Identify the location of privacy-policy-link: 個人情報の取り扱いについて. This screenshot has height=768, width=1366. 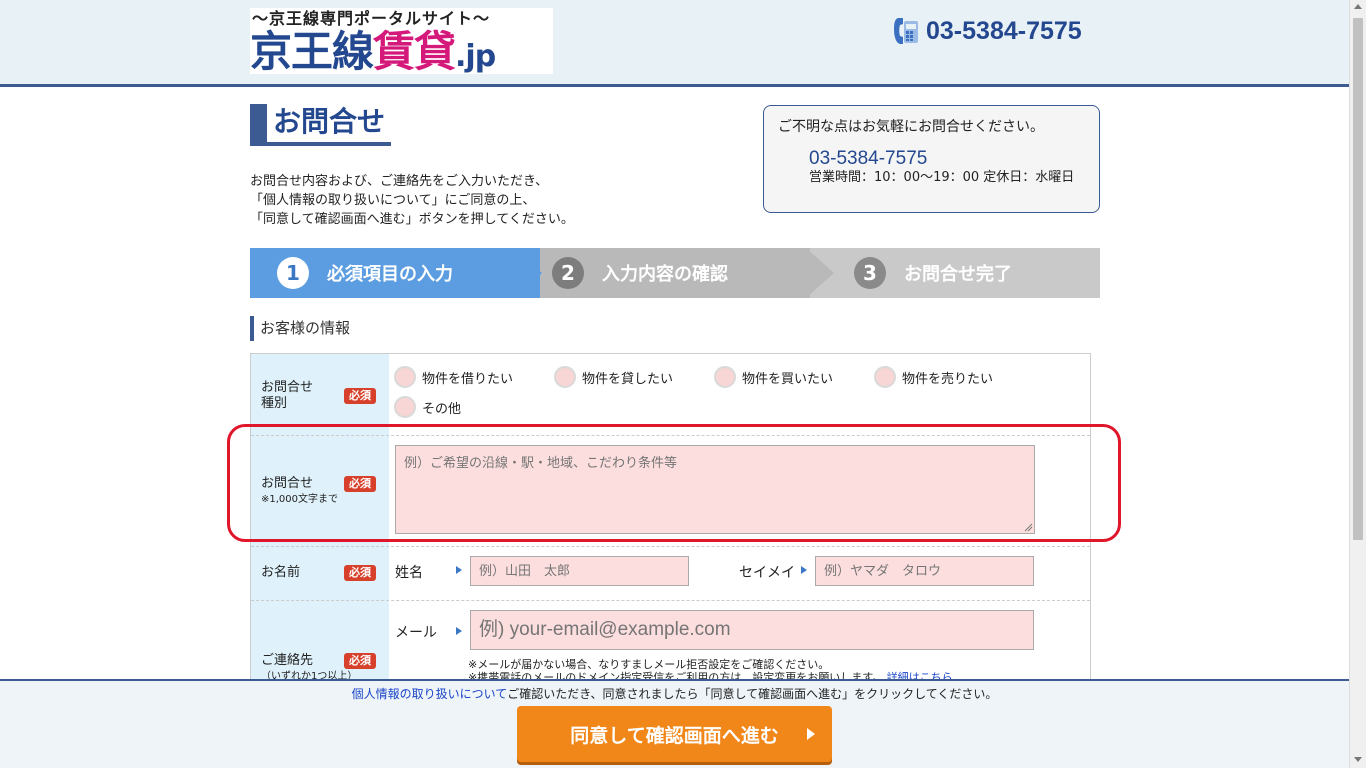
(430, 694).